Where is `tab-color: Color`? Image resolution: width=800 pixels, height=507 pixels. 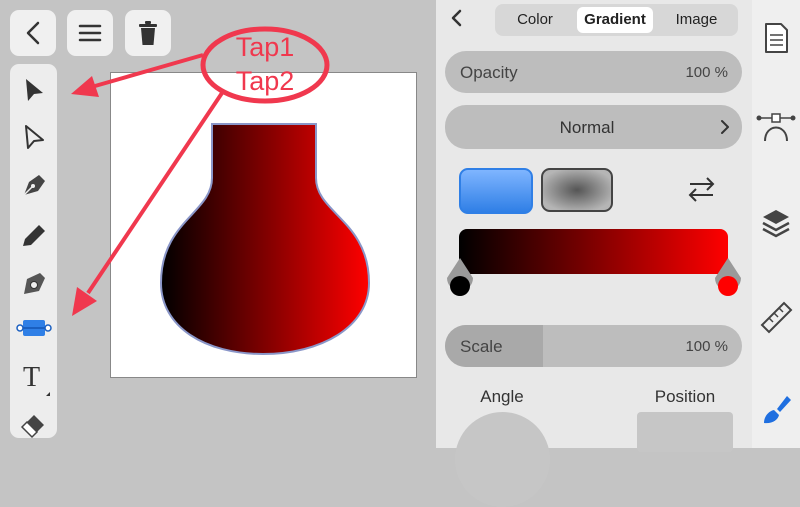 tab-color: Color is located at coordinates (535, 20).